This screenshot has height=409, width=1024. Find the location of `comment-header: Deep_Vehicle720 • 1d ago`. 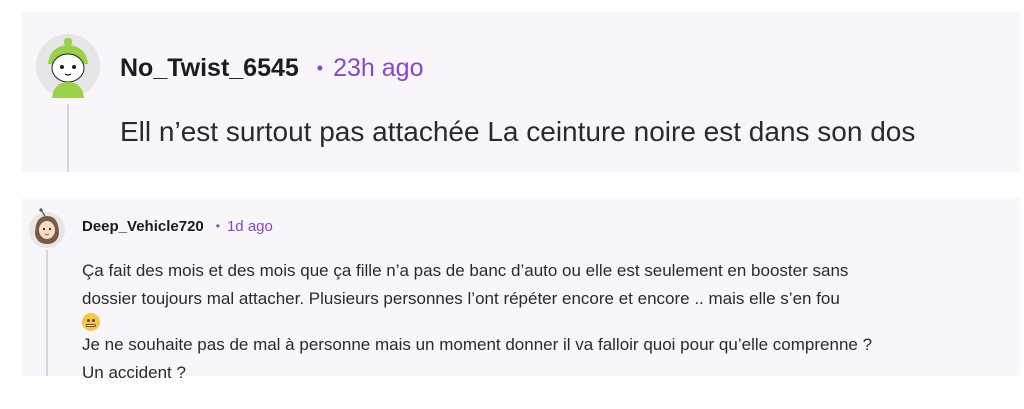

comment-header: Deep_Vehicle720 • 1d ago is located at coordinates (177, 226).